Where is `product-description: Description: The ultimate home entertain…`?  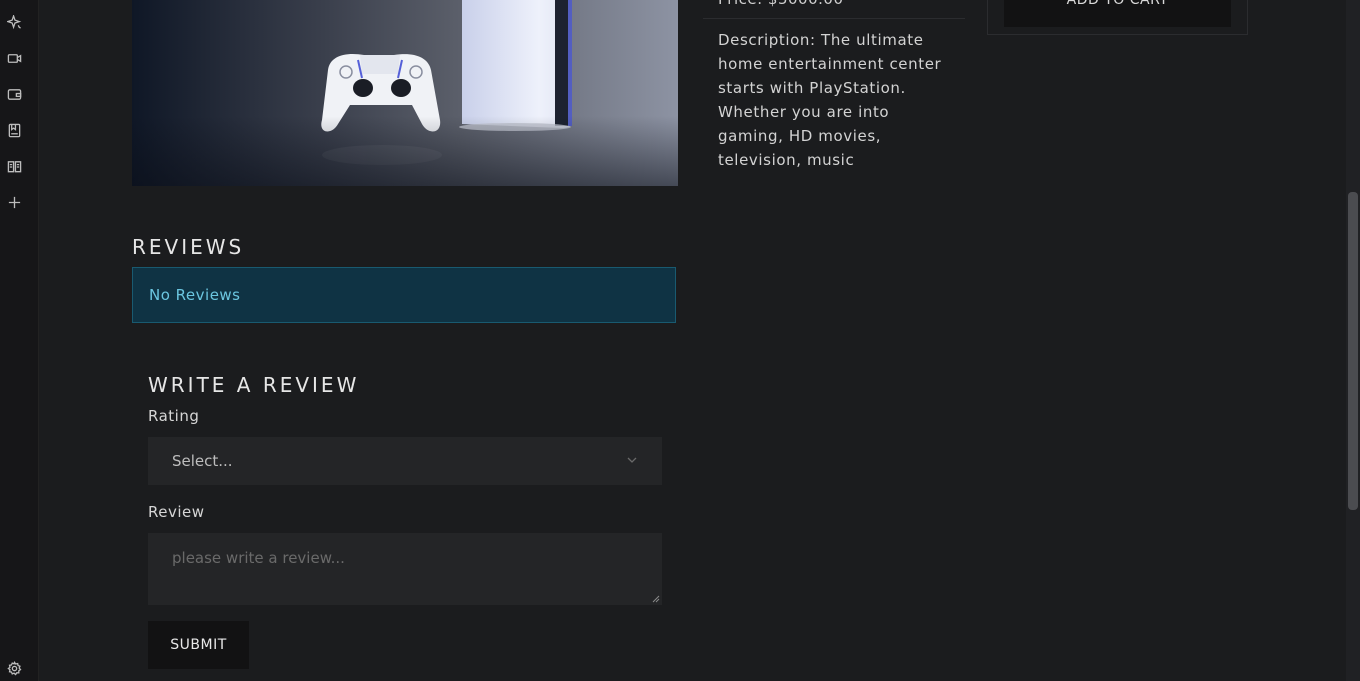 product-description: Description: The ultimate home entertain… is located at coordinates (830, 100).